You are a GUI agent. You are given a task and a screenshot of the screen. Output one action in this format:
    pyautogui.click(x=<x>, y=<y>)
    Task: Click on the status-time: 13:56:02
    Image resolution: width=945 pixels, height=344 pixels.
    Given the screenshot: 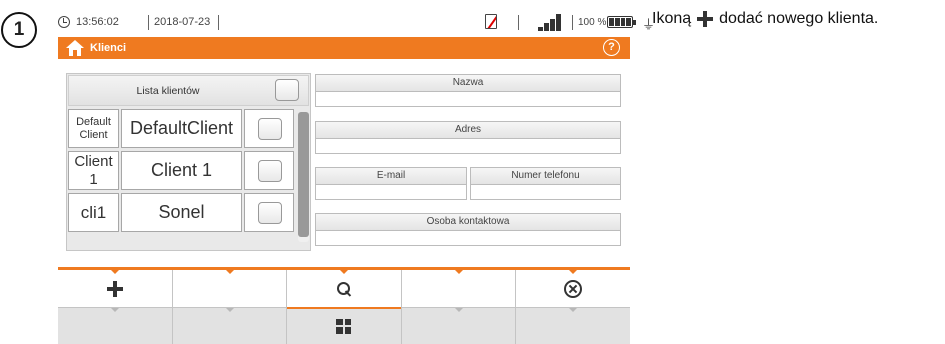 What is the action you would take?
    pyautogui.click(x=97, y=22)
    